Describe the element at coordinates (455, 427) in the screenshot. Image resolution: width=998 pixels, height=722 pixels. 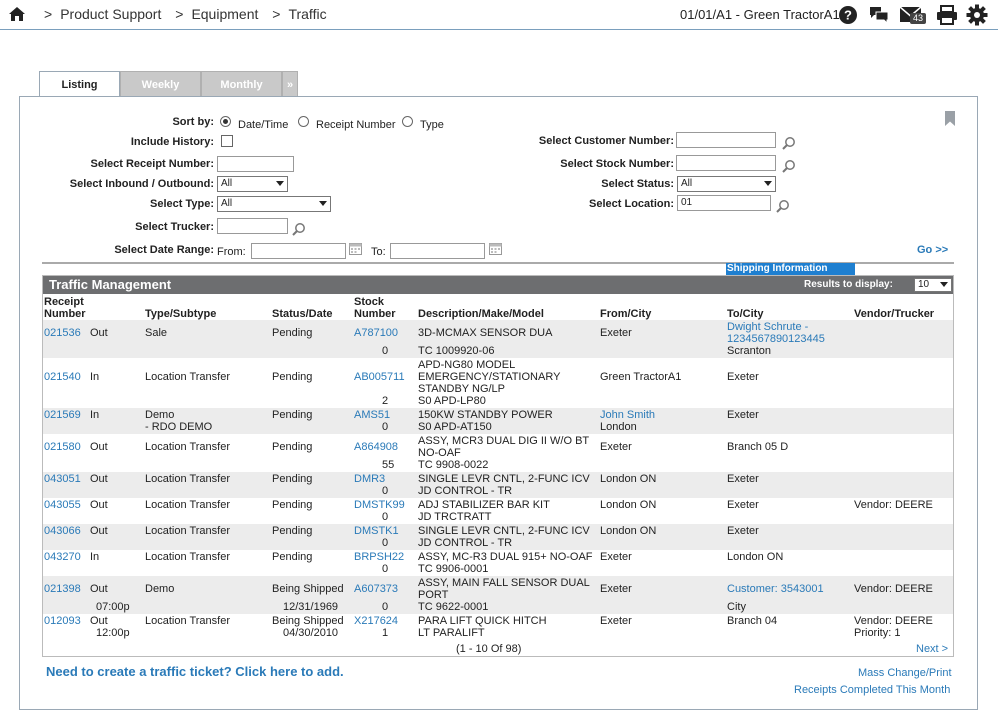
I see `description-detail-cell: S0 APD-AT150` at that location.